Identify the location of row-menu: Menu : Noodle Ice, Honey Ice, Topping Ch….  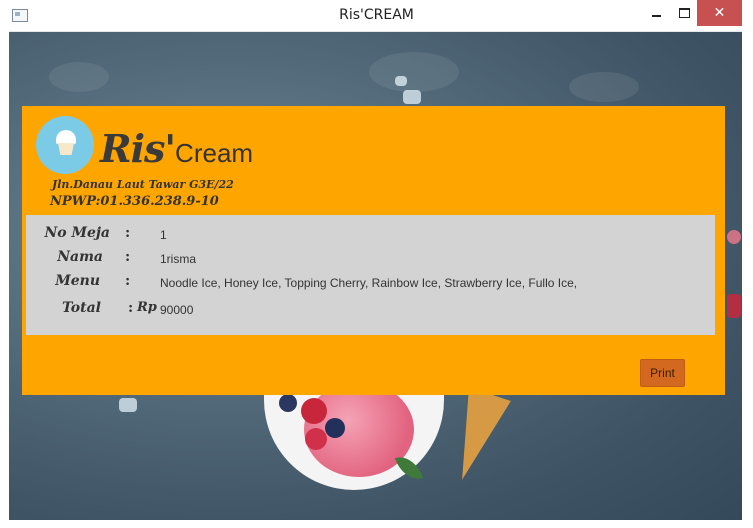
(370, 284).